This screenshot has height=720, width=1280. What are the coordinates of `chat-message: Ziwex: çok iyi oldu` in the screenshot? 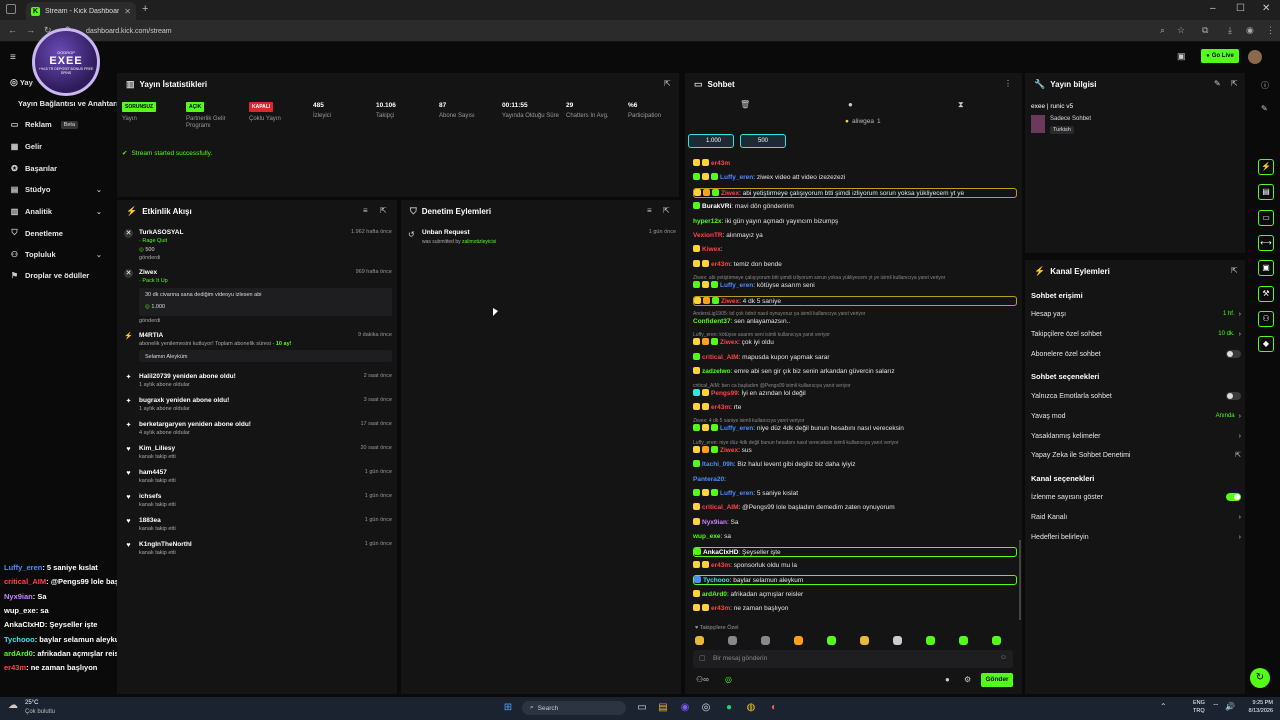 It's located at (855, 343).